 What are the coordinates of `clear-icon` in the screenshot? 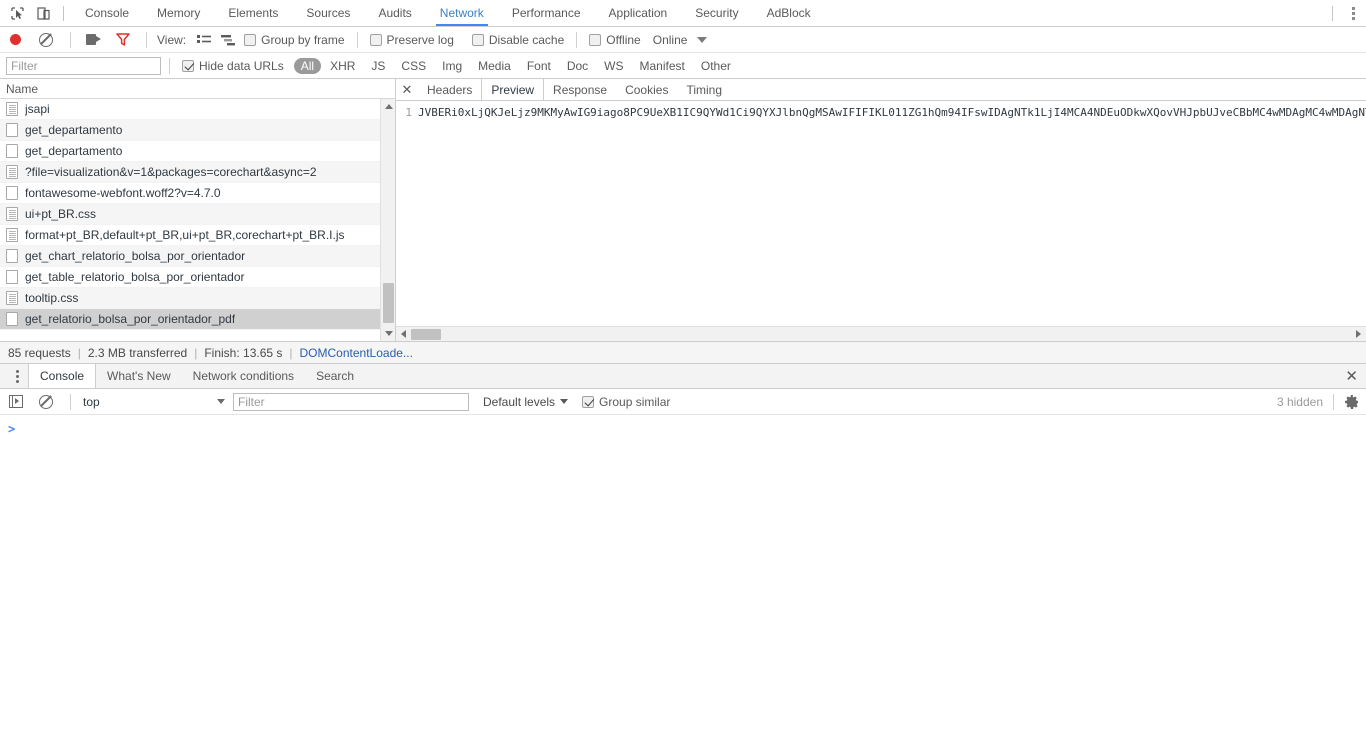 It's located at (46, 39).